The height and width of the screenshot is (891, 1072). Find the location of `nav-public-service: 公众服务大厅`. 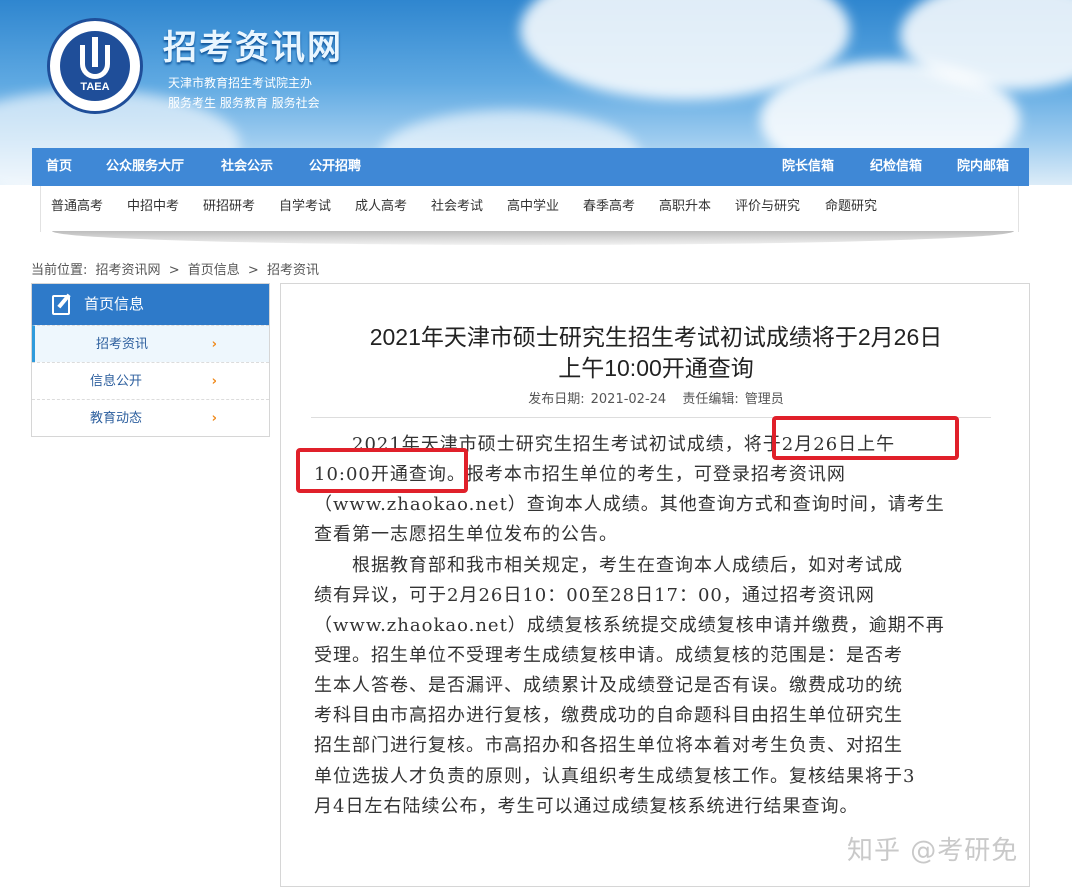

nav-public-service: 公众服务大厅 is located at coordinates (145, 167).